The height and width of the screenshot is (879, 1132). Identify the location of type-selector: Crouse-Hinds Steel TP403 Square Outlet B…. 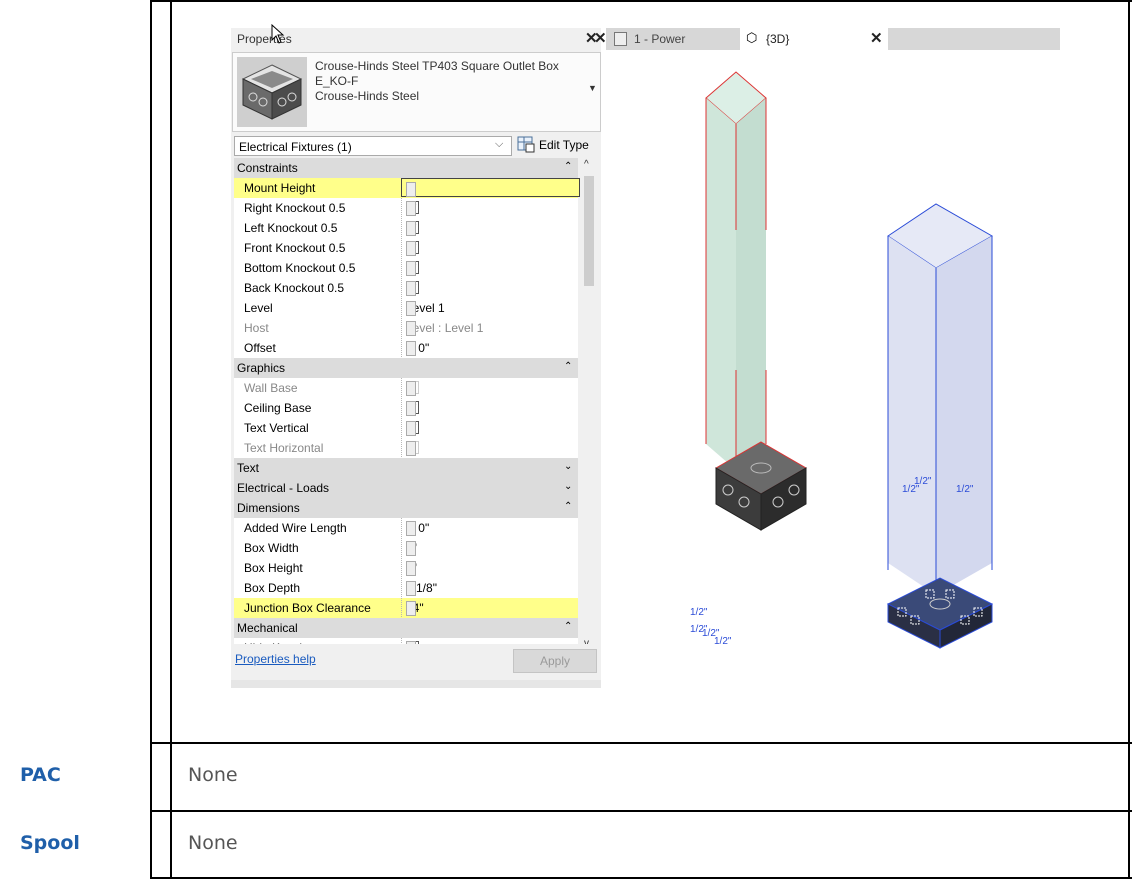
(416, 92).